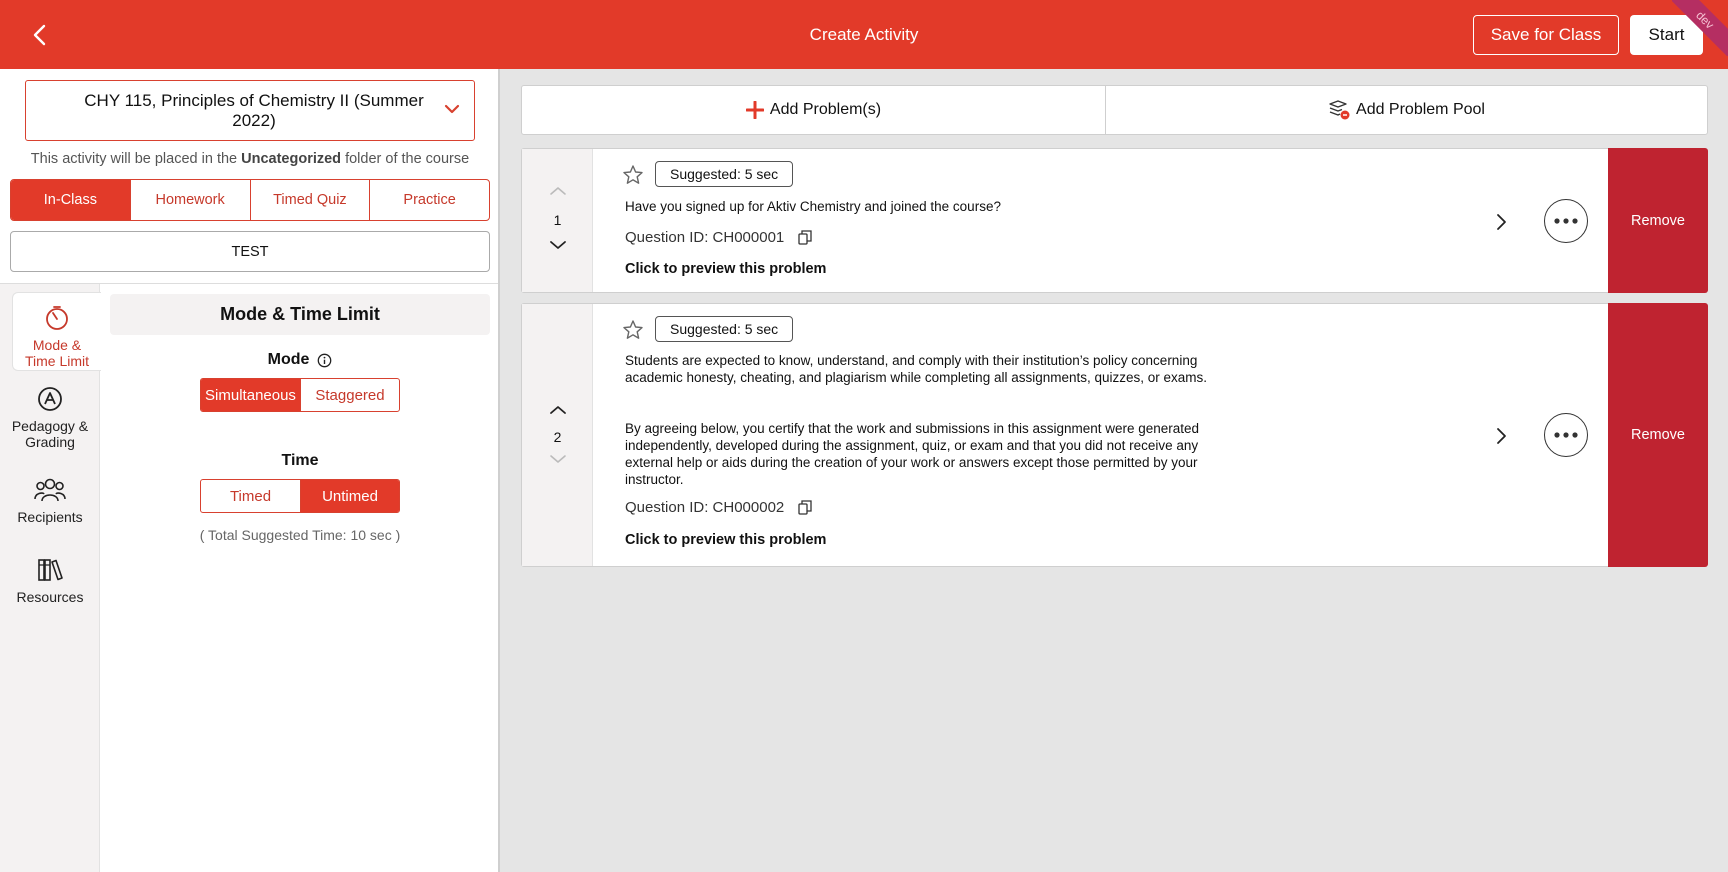 Image resolution: width=1728 pixels, height=872 pixels. What do you see at coordinates (311, 200) in the screenshot?
I see `tab-timed-quiz: Timed Quiz` at bounding box center [311, 200].